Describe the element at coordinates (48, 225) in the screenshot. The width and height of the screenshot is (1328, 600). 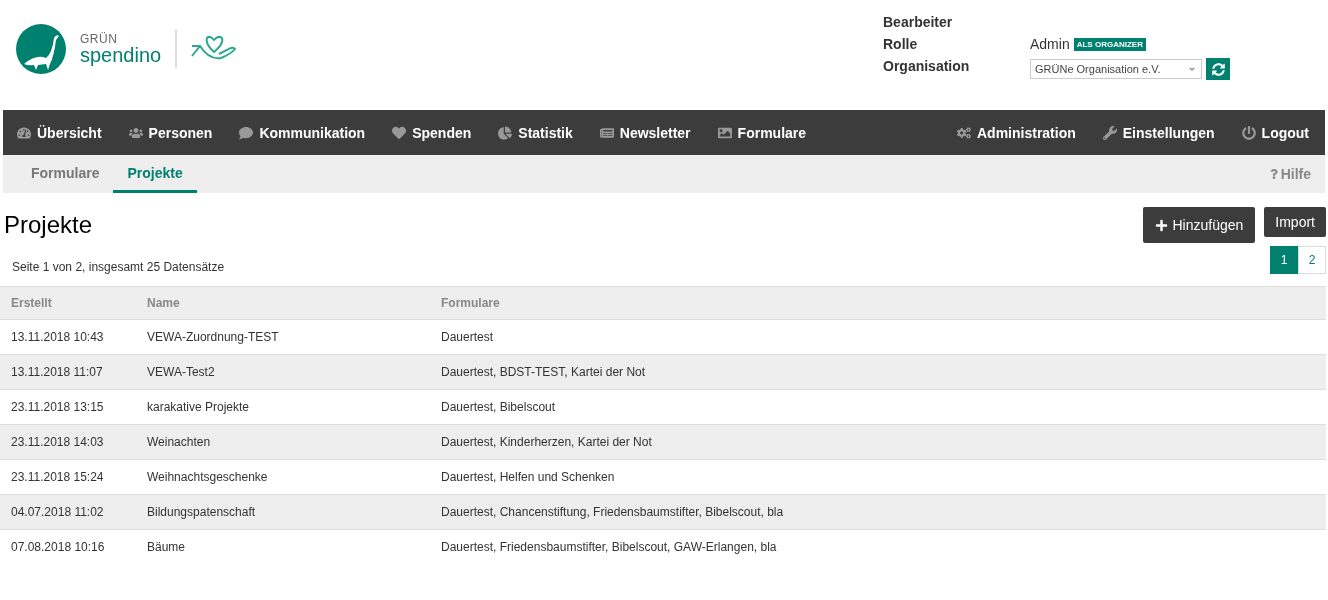
I see `page-title: Projekte` at that location.